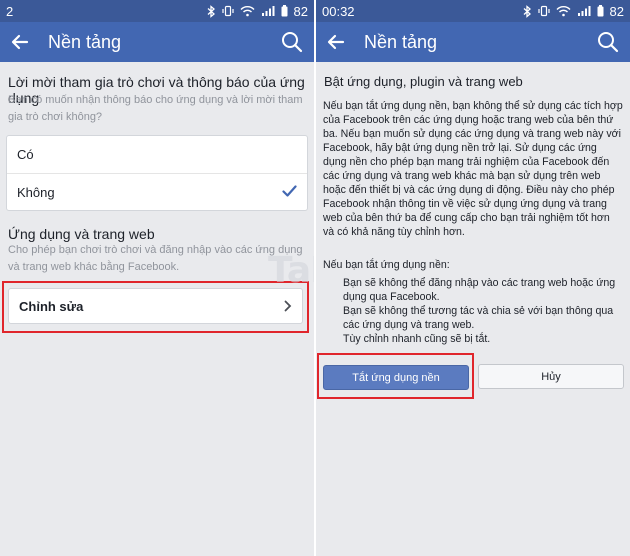 Image resolution: width=630 pixels, height=556 pixels. Describe the element at coordinates (157, 191) in the screenshot. I see `option-no: Không` at that location.